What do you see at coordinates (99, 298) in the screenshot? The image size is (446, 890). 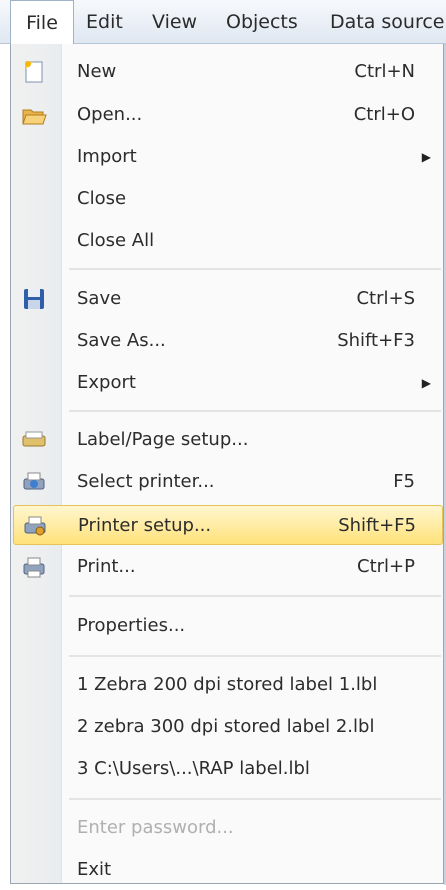 I see `menu-item-label: Save` at bounding box center [99, 298].